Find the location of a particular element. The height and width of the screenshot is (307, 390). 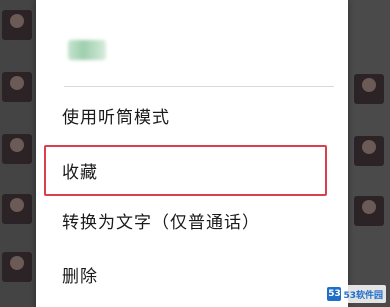

watermark: 53 53软件园 is located at coordinates (355, 294).